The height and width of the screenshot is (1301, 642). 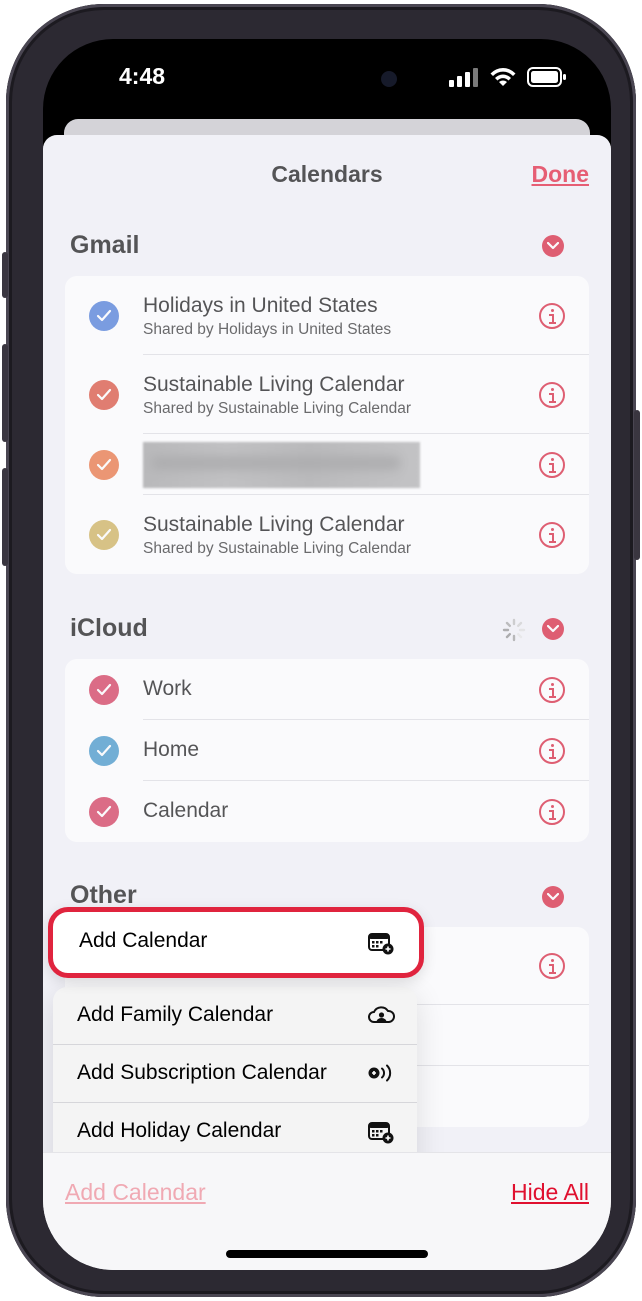 What do you see at coordinates (503, 77) in the screenshot?
I see `wifi-icon` at bounding box center [503, 77].